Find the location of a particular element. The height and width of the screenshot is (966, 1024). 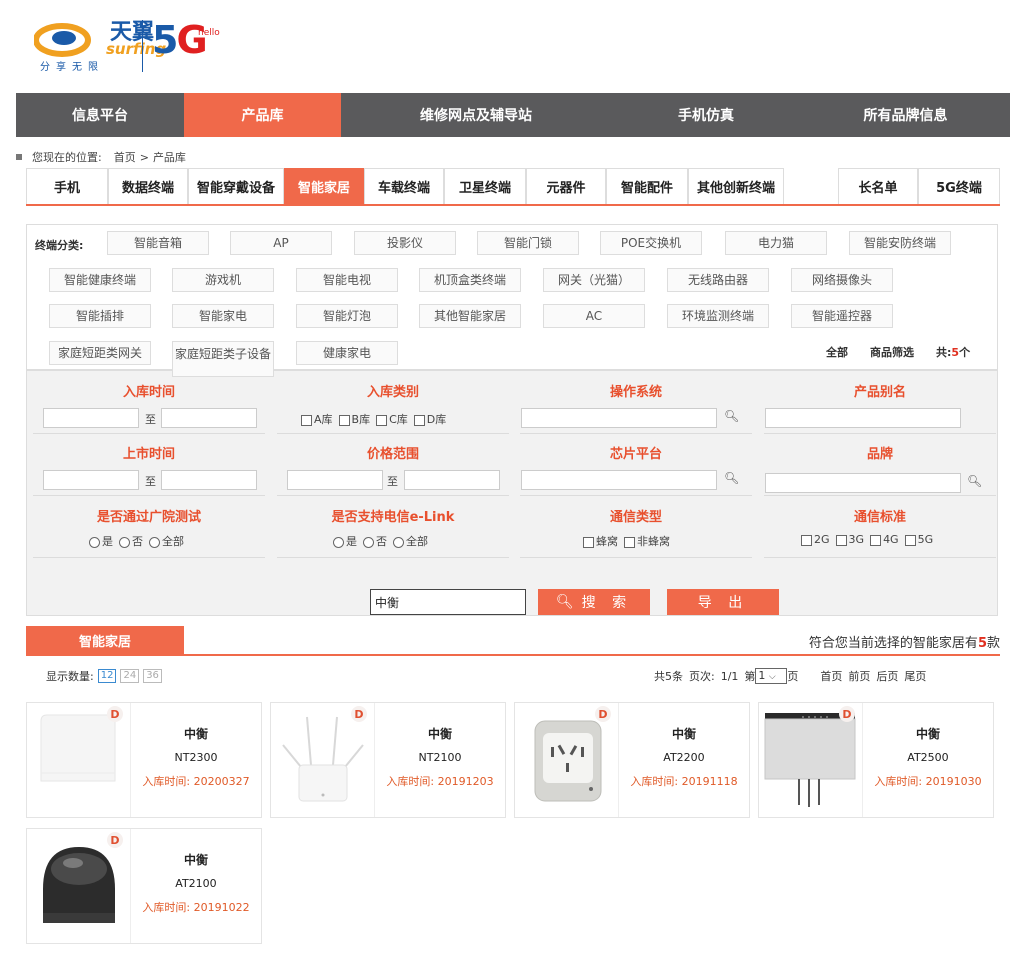

product-model: AT2500 is located at coordinates (928, 757).